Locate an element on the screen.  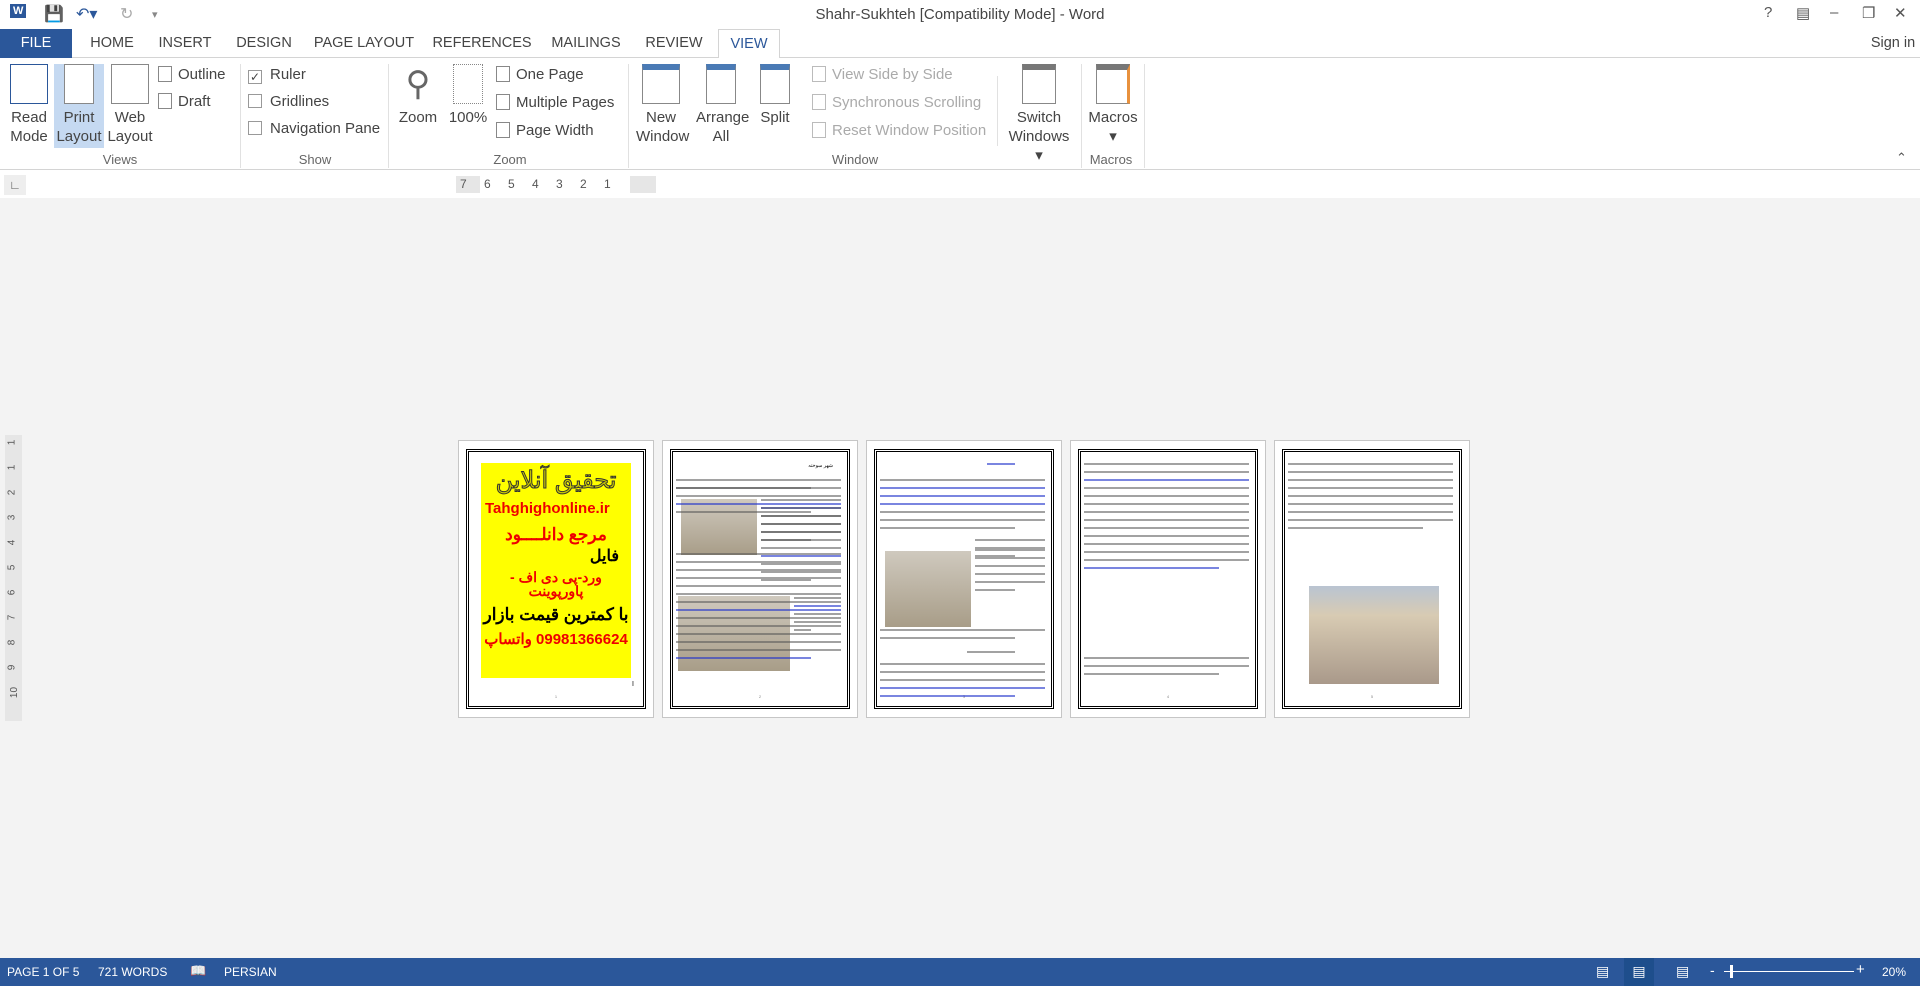
arrange-all-icon is located at coordinates (721, 84).